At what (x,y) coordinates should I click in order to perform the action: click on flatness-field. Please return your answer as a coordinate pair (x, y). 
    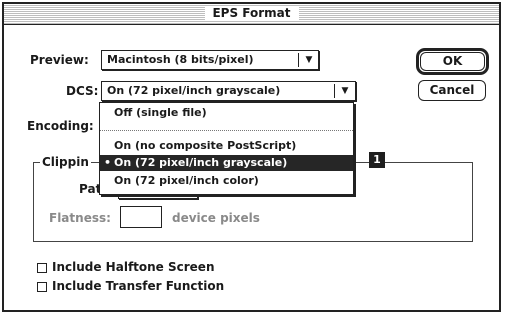
    Looking at the image, I should click on (141, 217).